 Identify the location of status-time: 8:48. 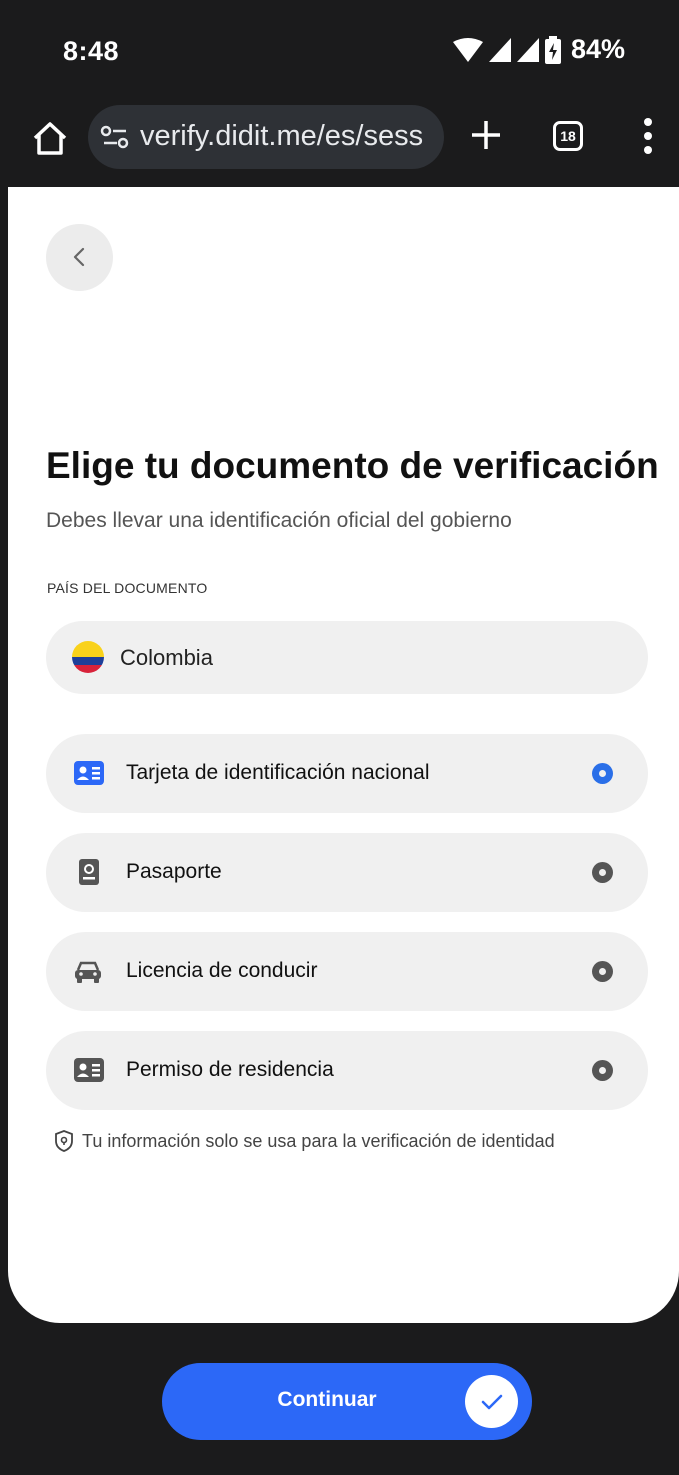
(91, 51).